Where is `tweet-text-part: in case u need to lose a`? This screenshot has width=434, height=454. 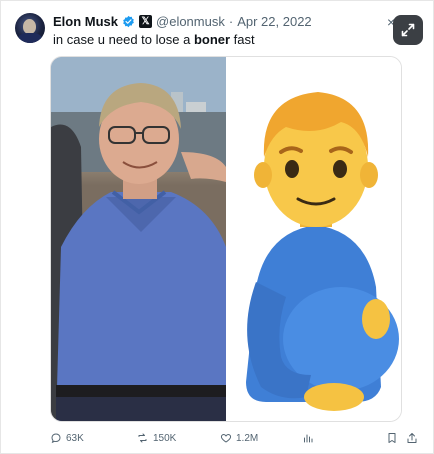 tweet-text-part: in case u need to lose a is located at coordinates (123, 39).